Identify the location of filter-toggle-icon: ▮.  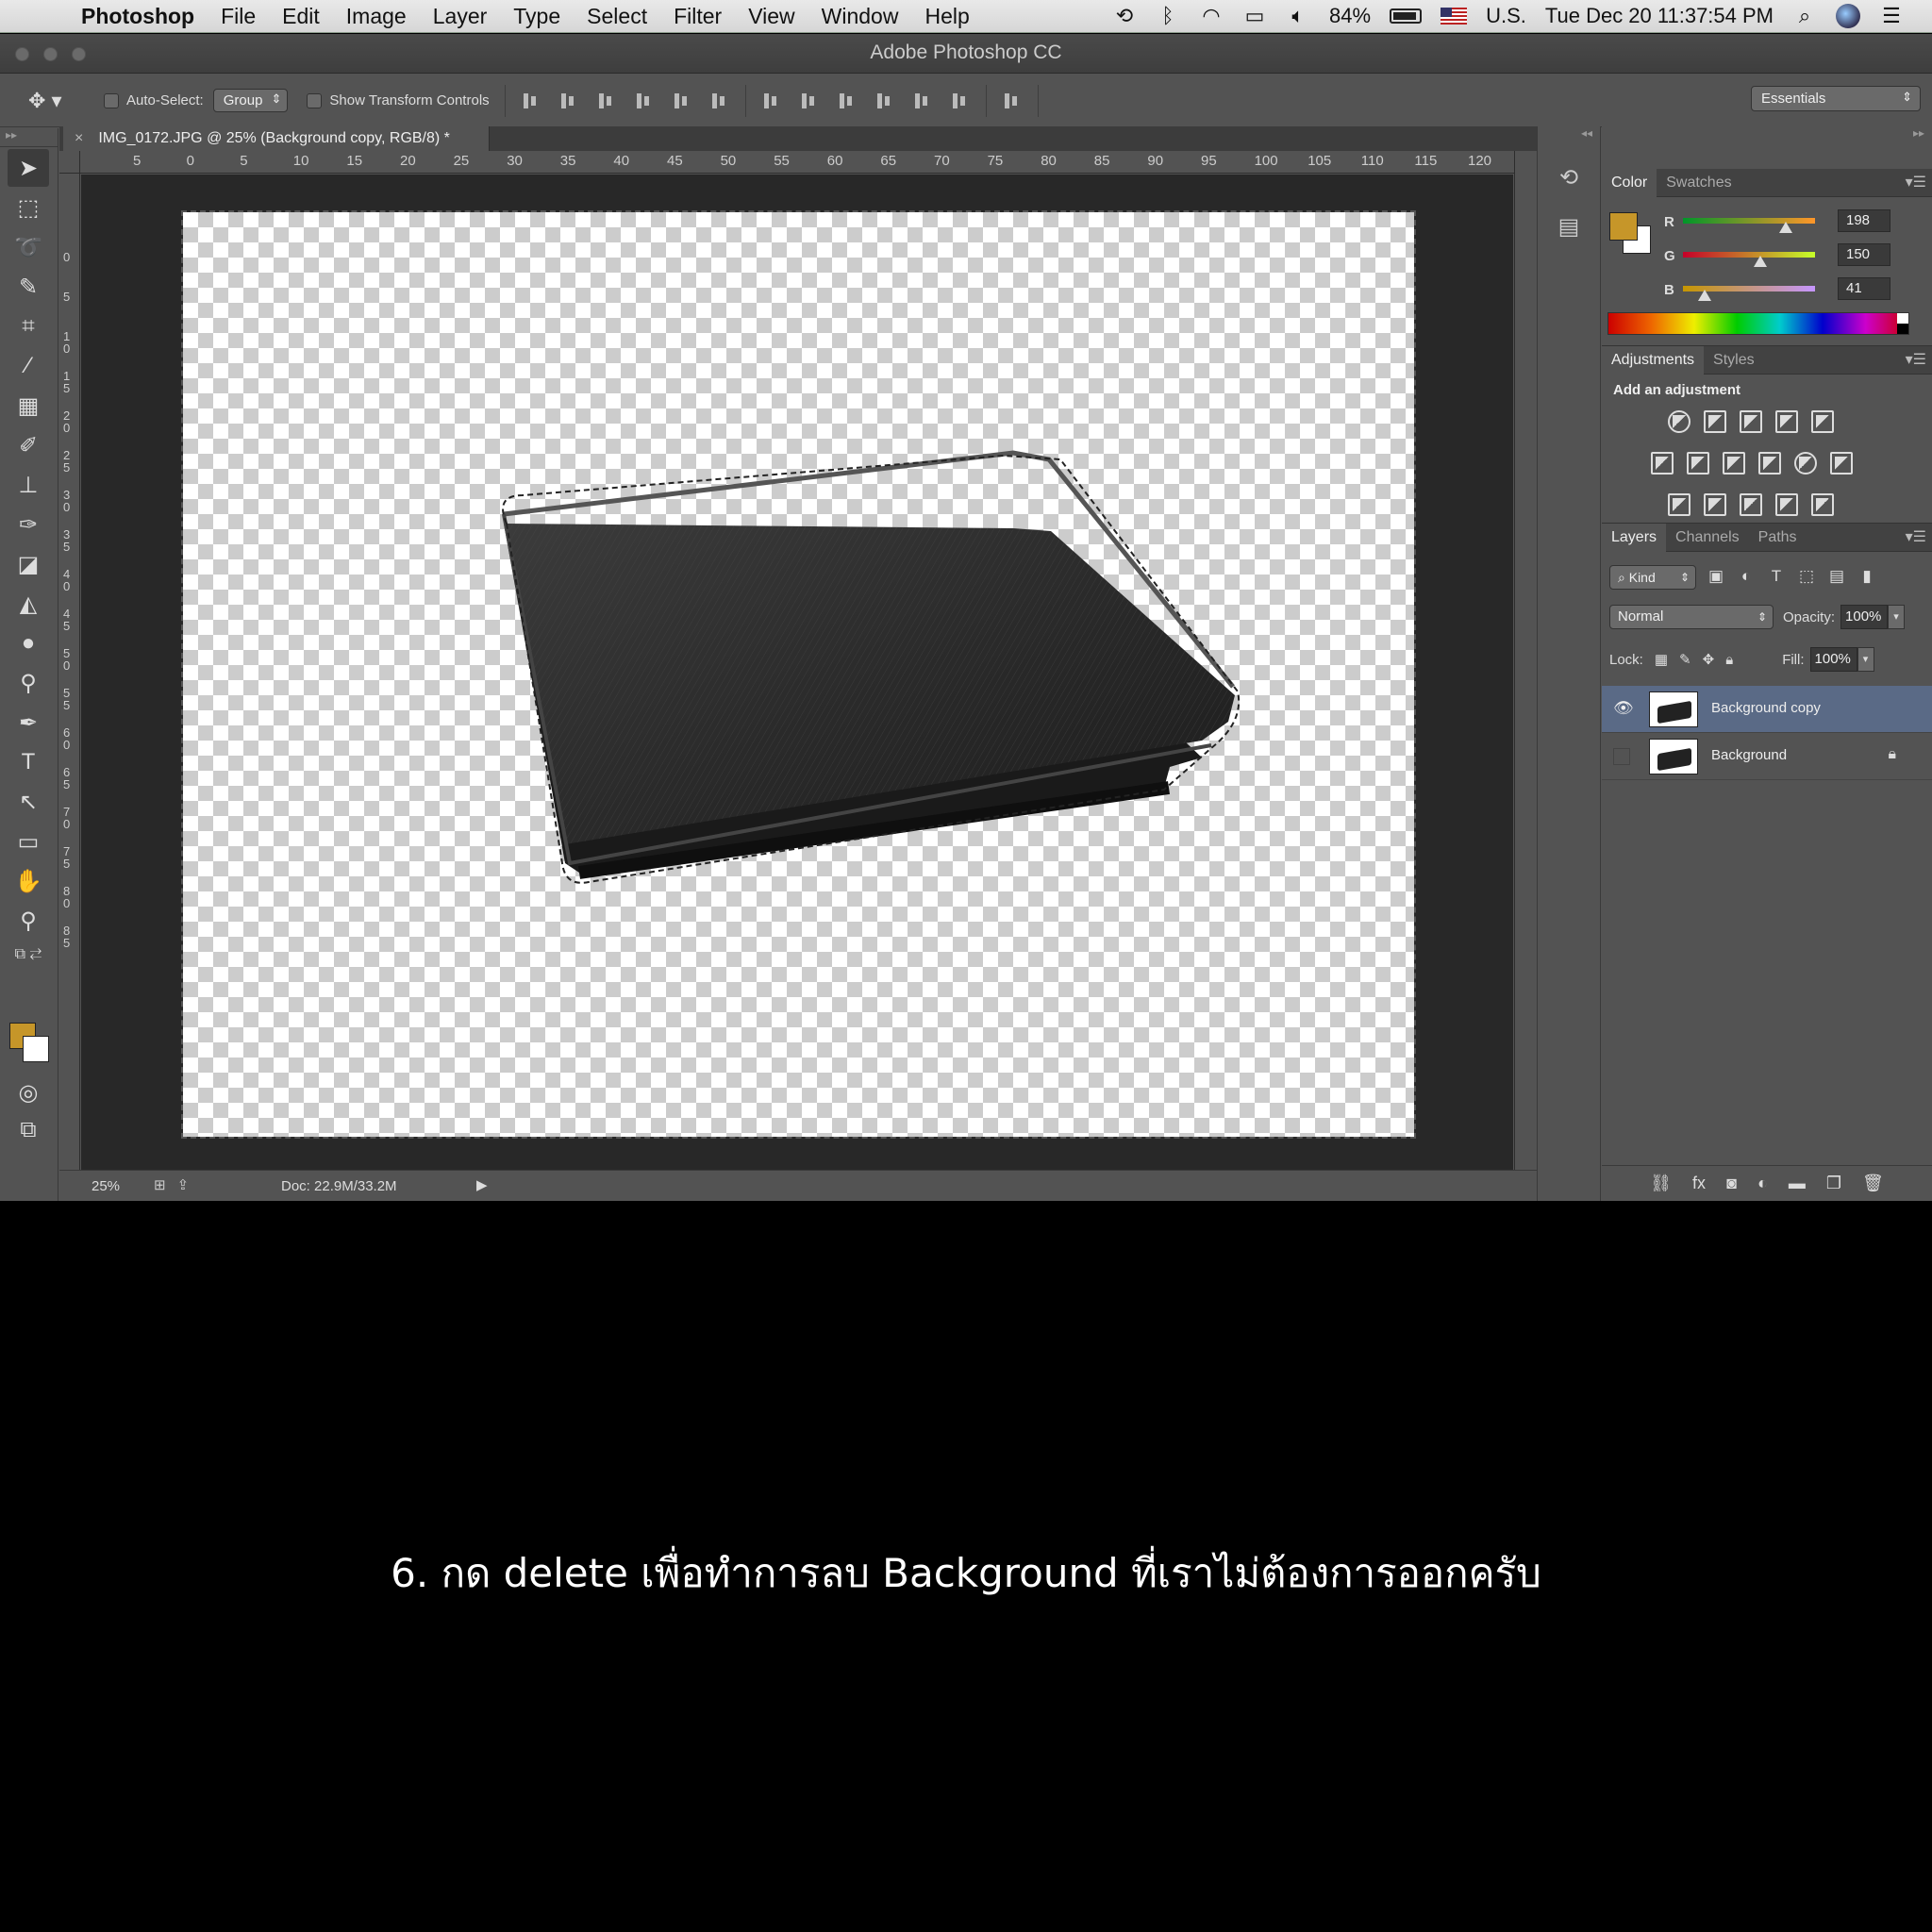
(1867, 577).